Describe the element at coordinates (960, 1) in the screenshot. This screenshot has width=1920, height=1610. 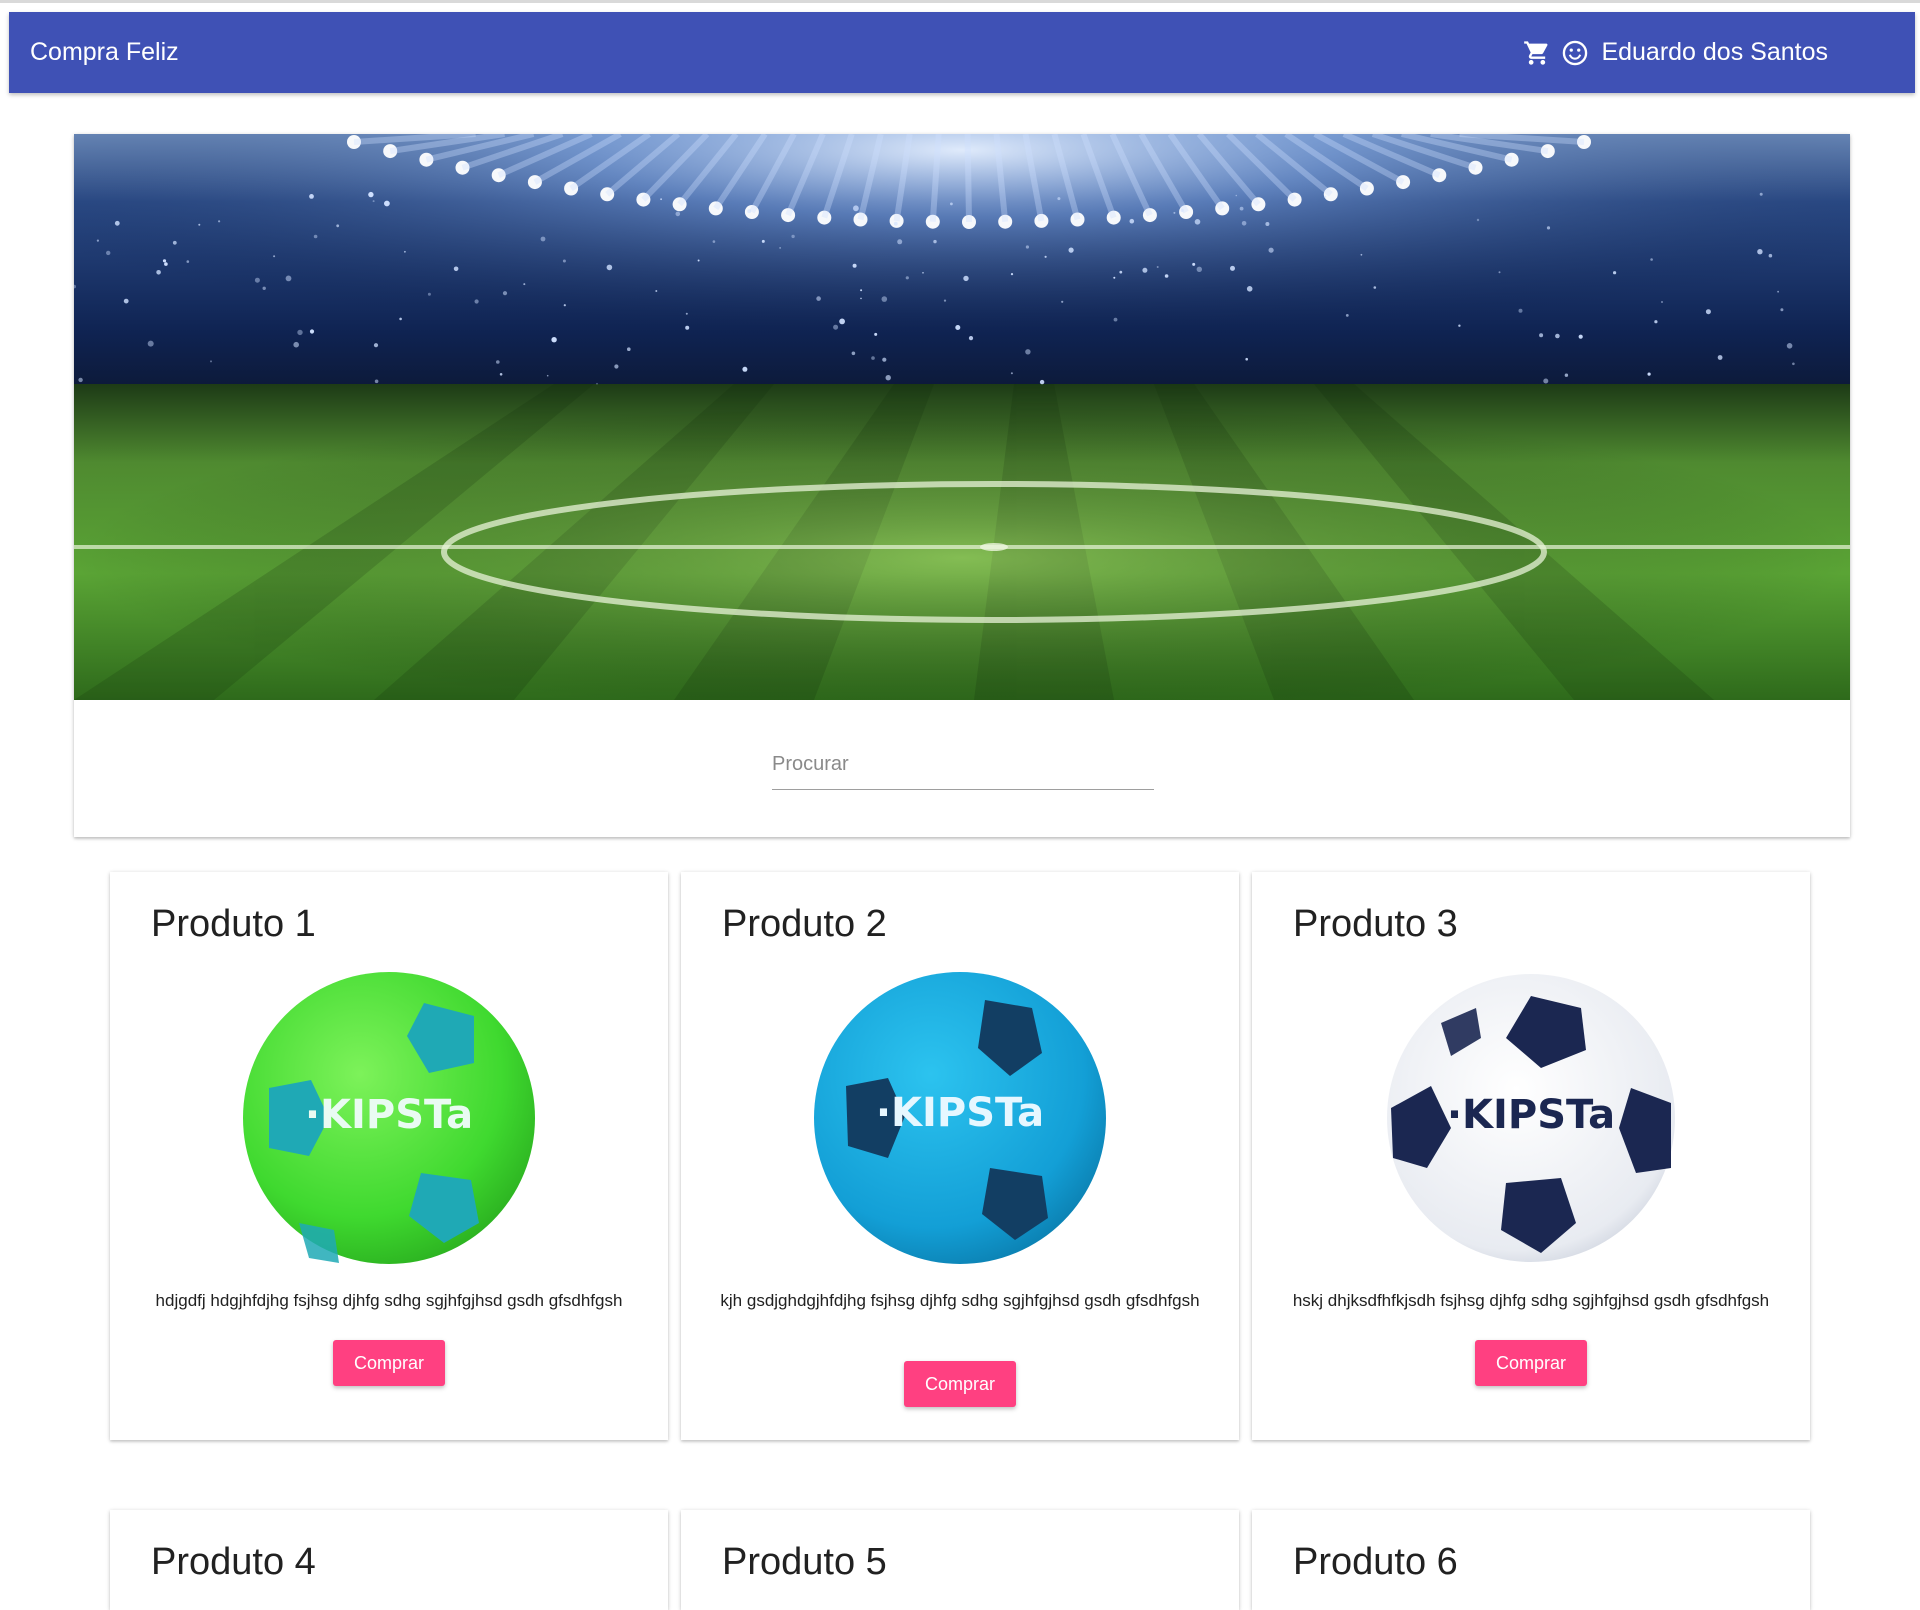
I see `browser-top-line` at that location.